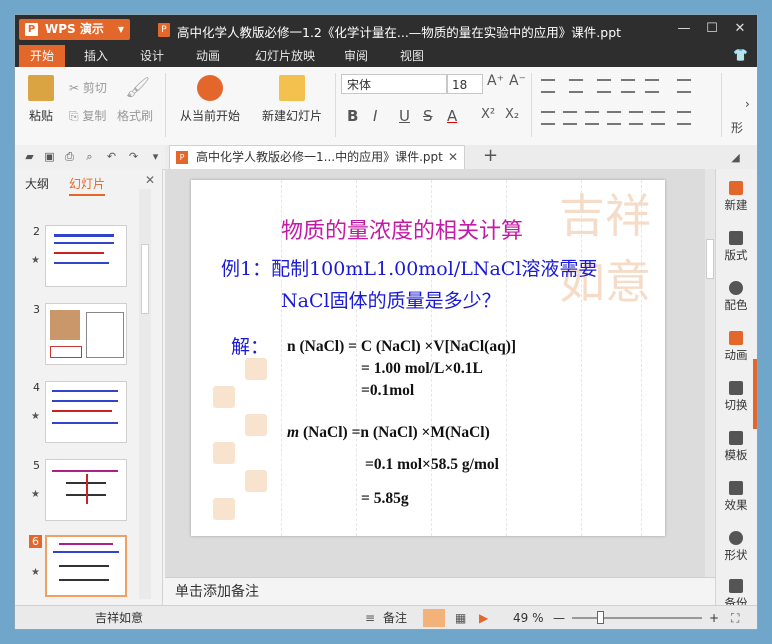  What do you see at coordinates (495, 81) in the screenshot?
I see `grow-font-button: A⁺` at bounding box center [495, 81].